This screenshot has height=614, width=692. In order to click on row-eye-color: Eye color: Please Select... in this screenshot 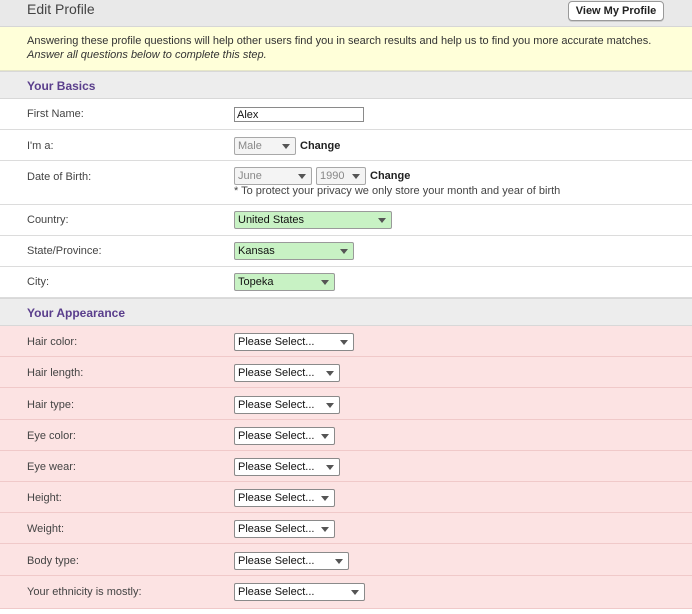, I will do `click(346, 435)`.